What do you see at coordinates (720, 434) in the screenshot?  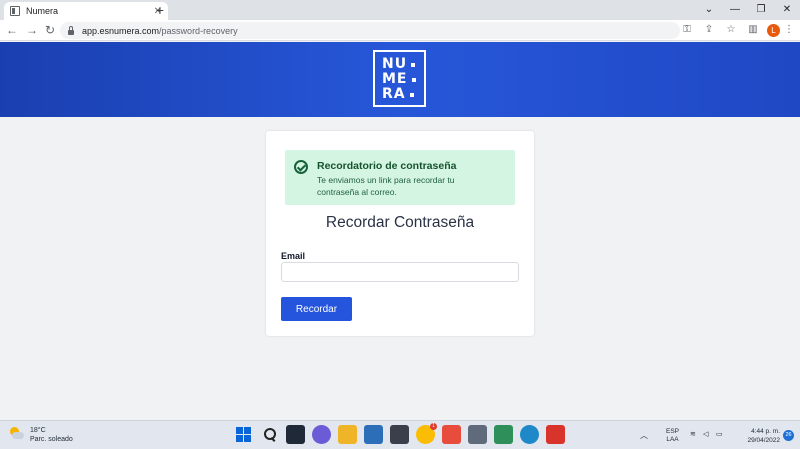 I see `battery-icon: ▭` at bounding box center [720, 434].